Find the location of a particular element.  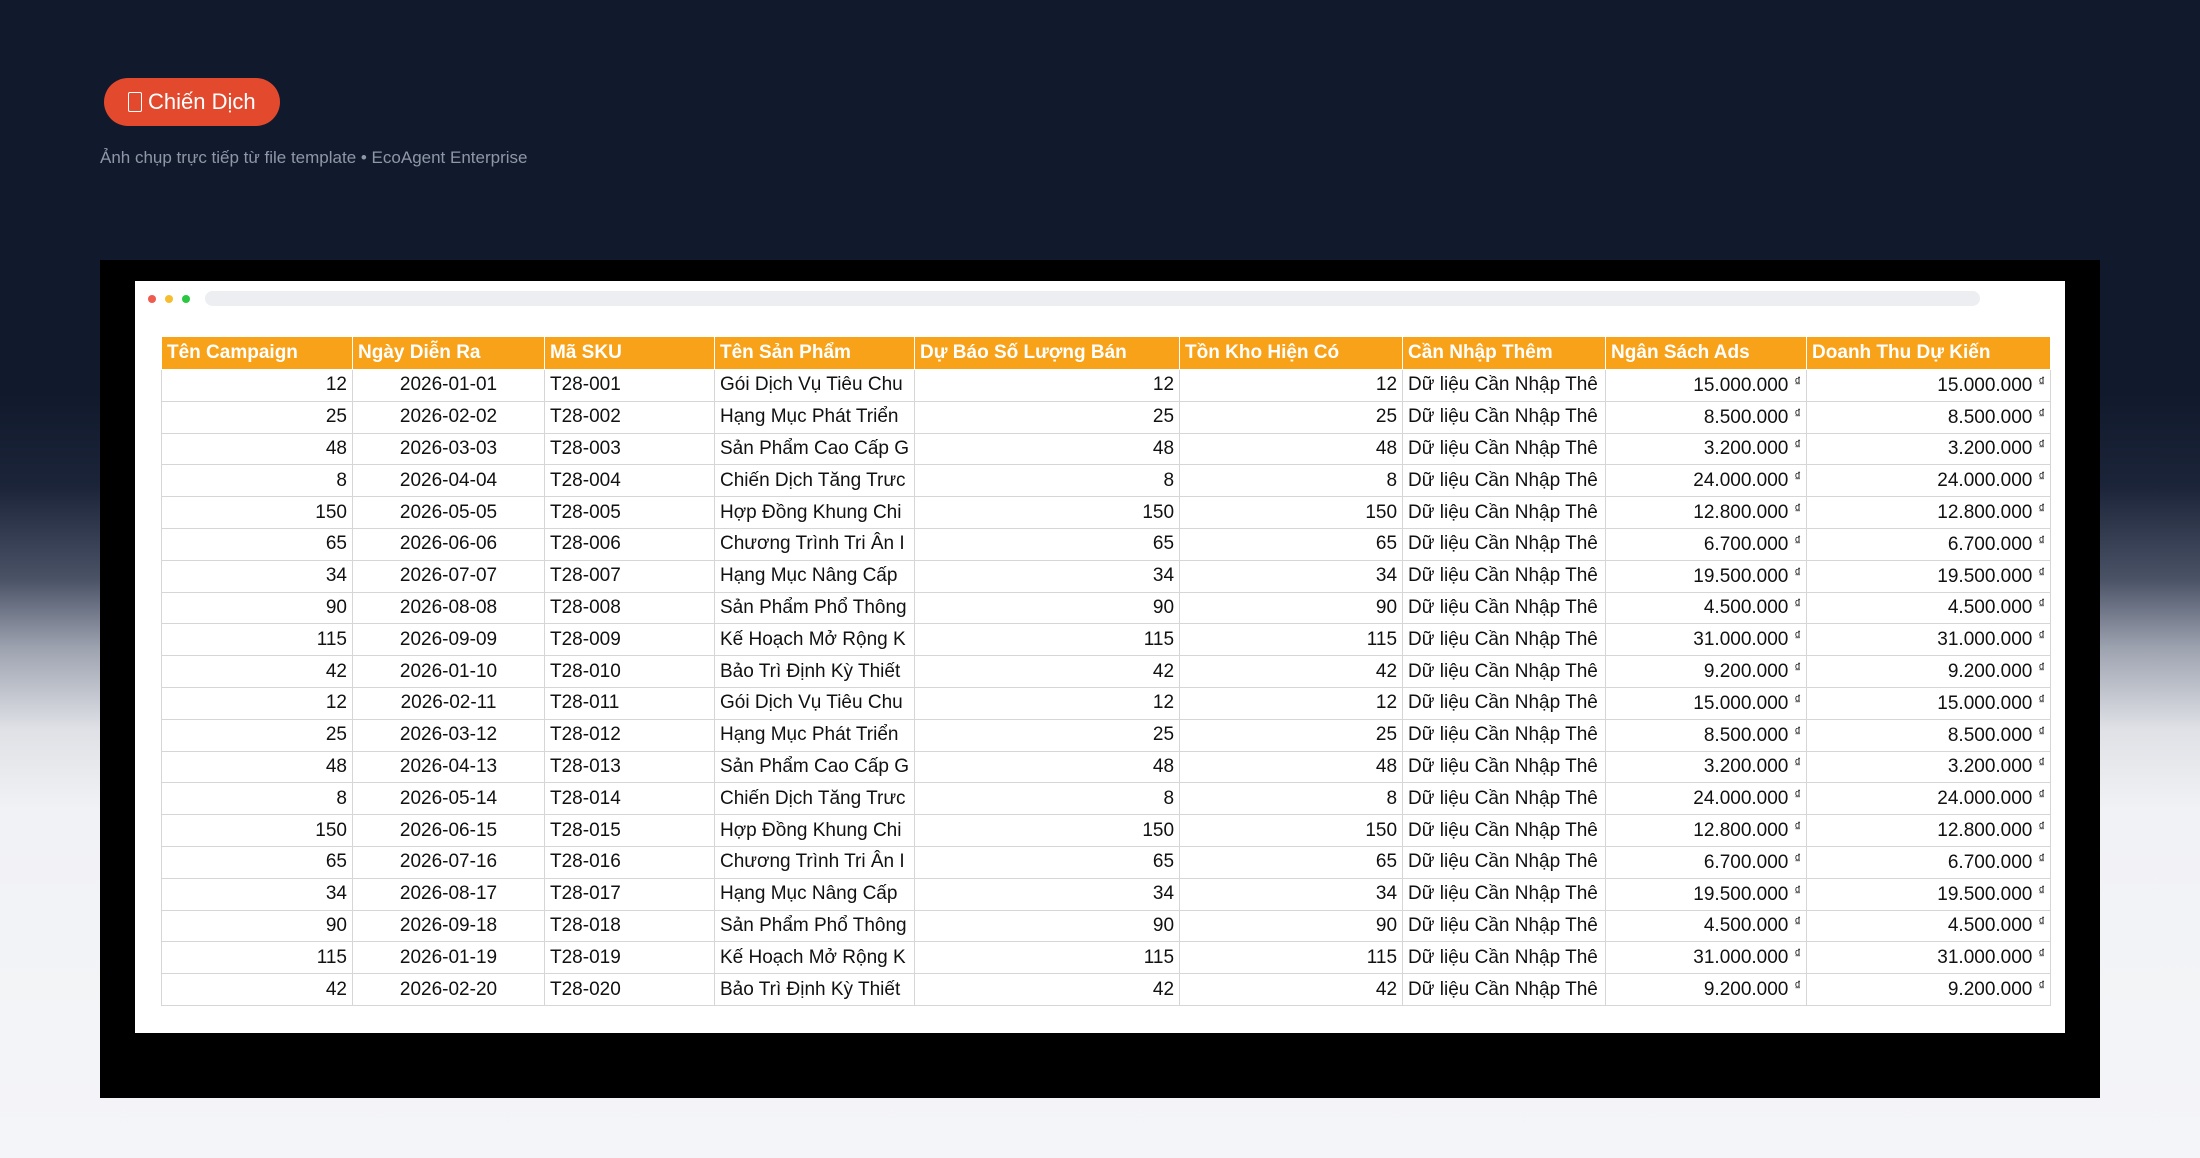

table-cell: Bảo Trì Định Kỳ Thiết is located at coordinates (814, 989).